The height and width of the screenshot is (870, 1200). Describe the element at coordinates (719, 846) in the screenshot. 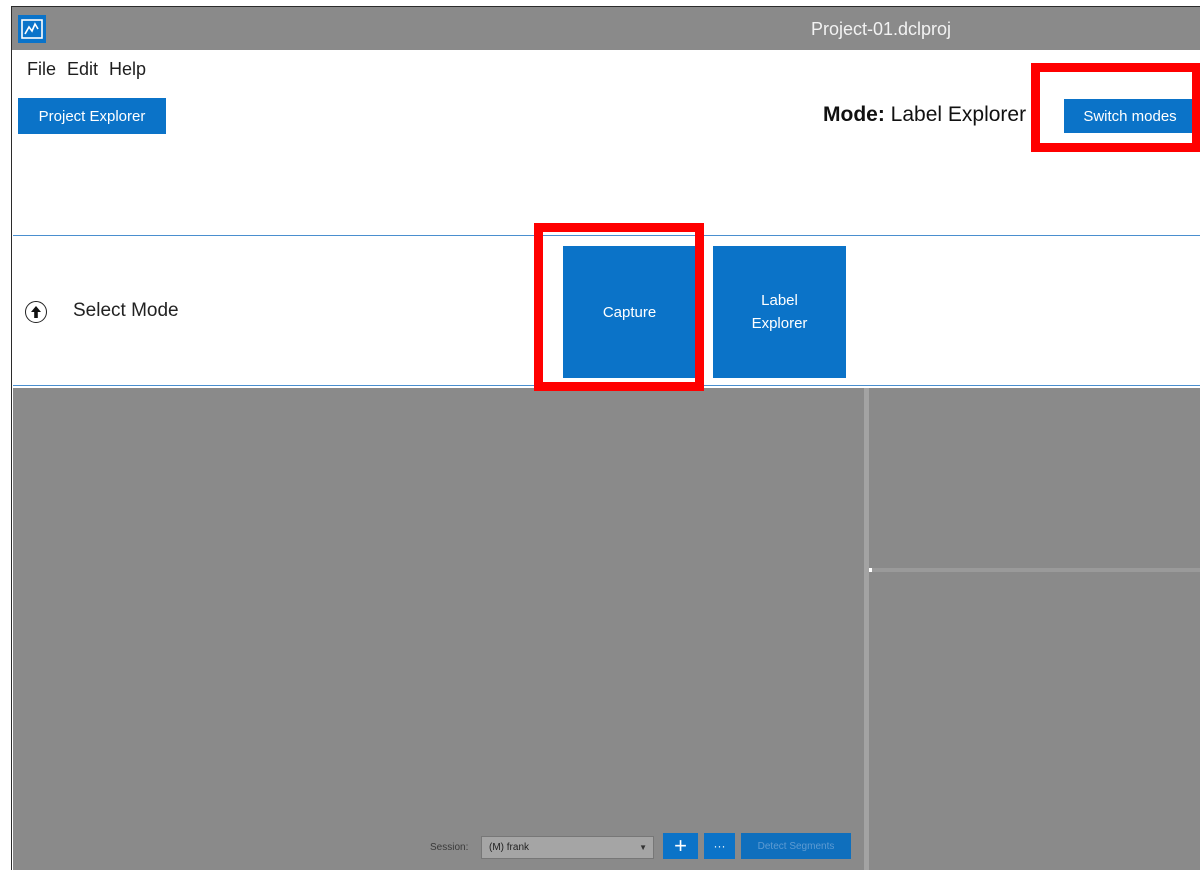

I see `more-options-button: ···` at that location.